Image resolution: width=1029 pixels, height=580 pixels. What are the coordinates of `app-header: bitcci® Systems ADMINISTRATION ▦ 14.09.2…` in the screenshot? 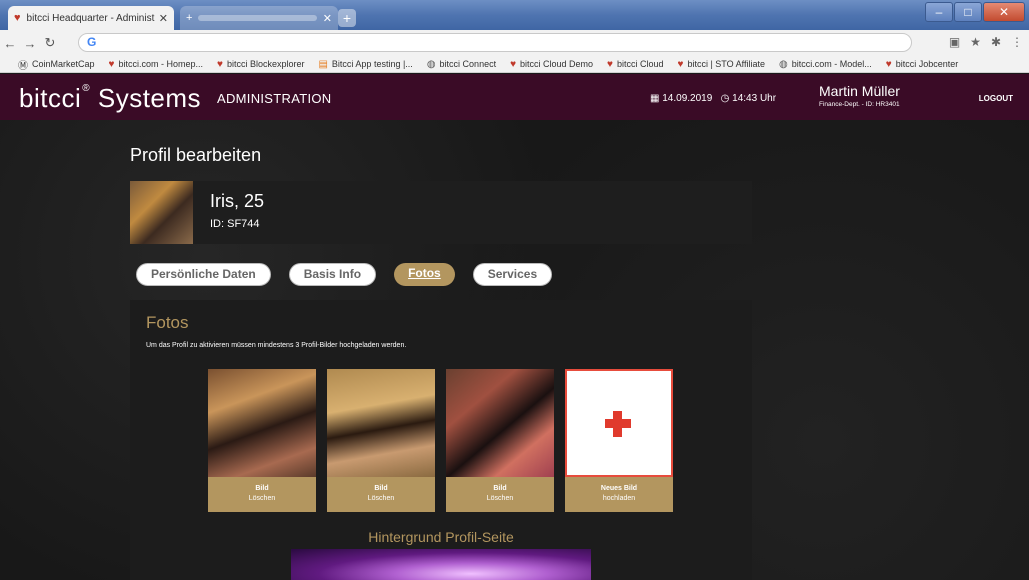 It's located at (514, 97).